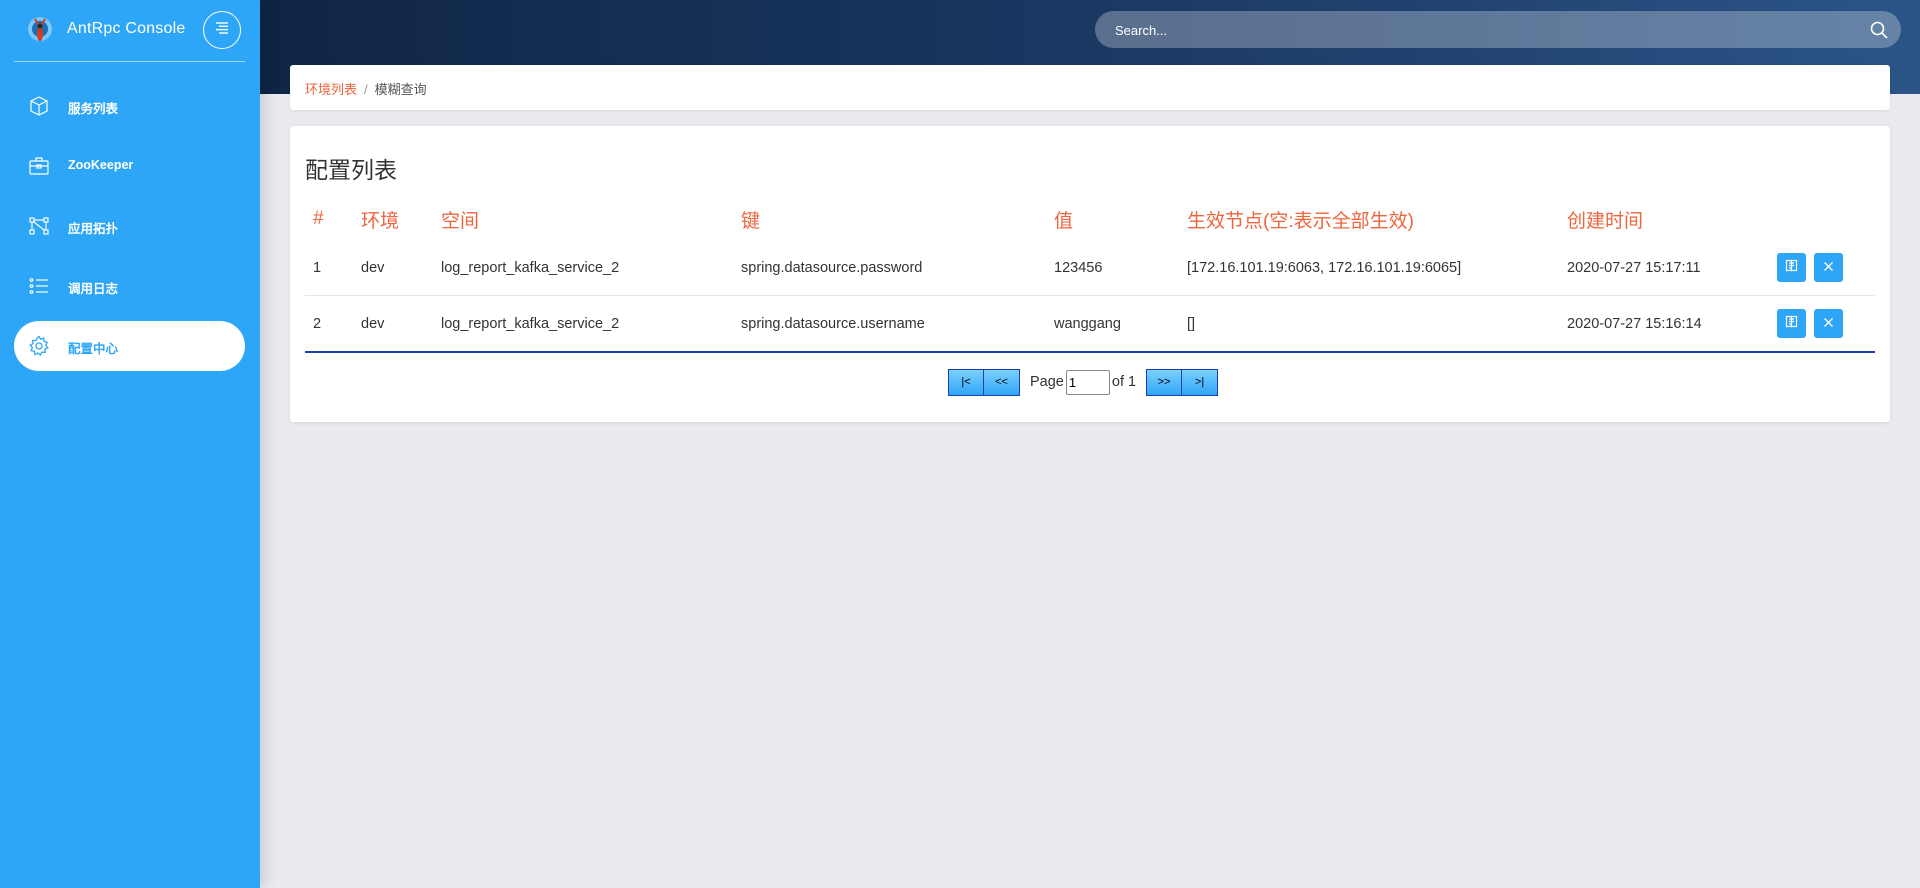 Image resolution: width=1920 pixels, height=888 pixels. Describe the element at coordinates (380, 221) in the screenshot. I see `column-header-env: 环境` at that location.